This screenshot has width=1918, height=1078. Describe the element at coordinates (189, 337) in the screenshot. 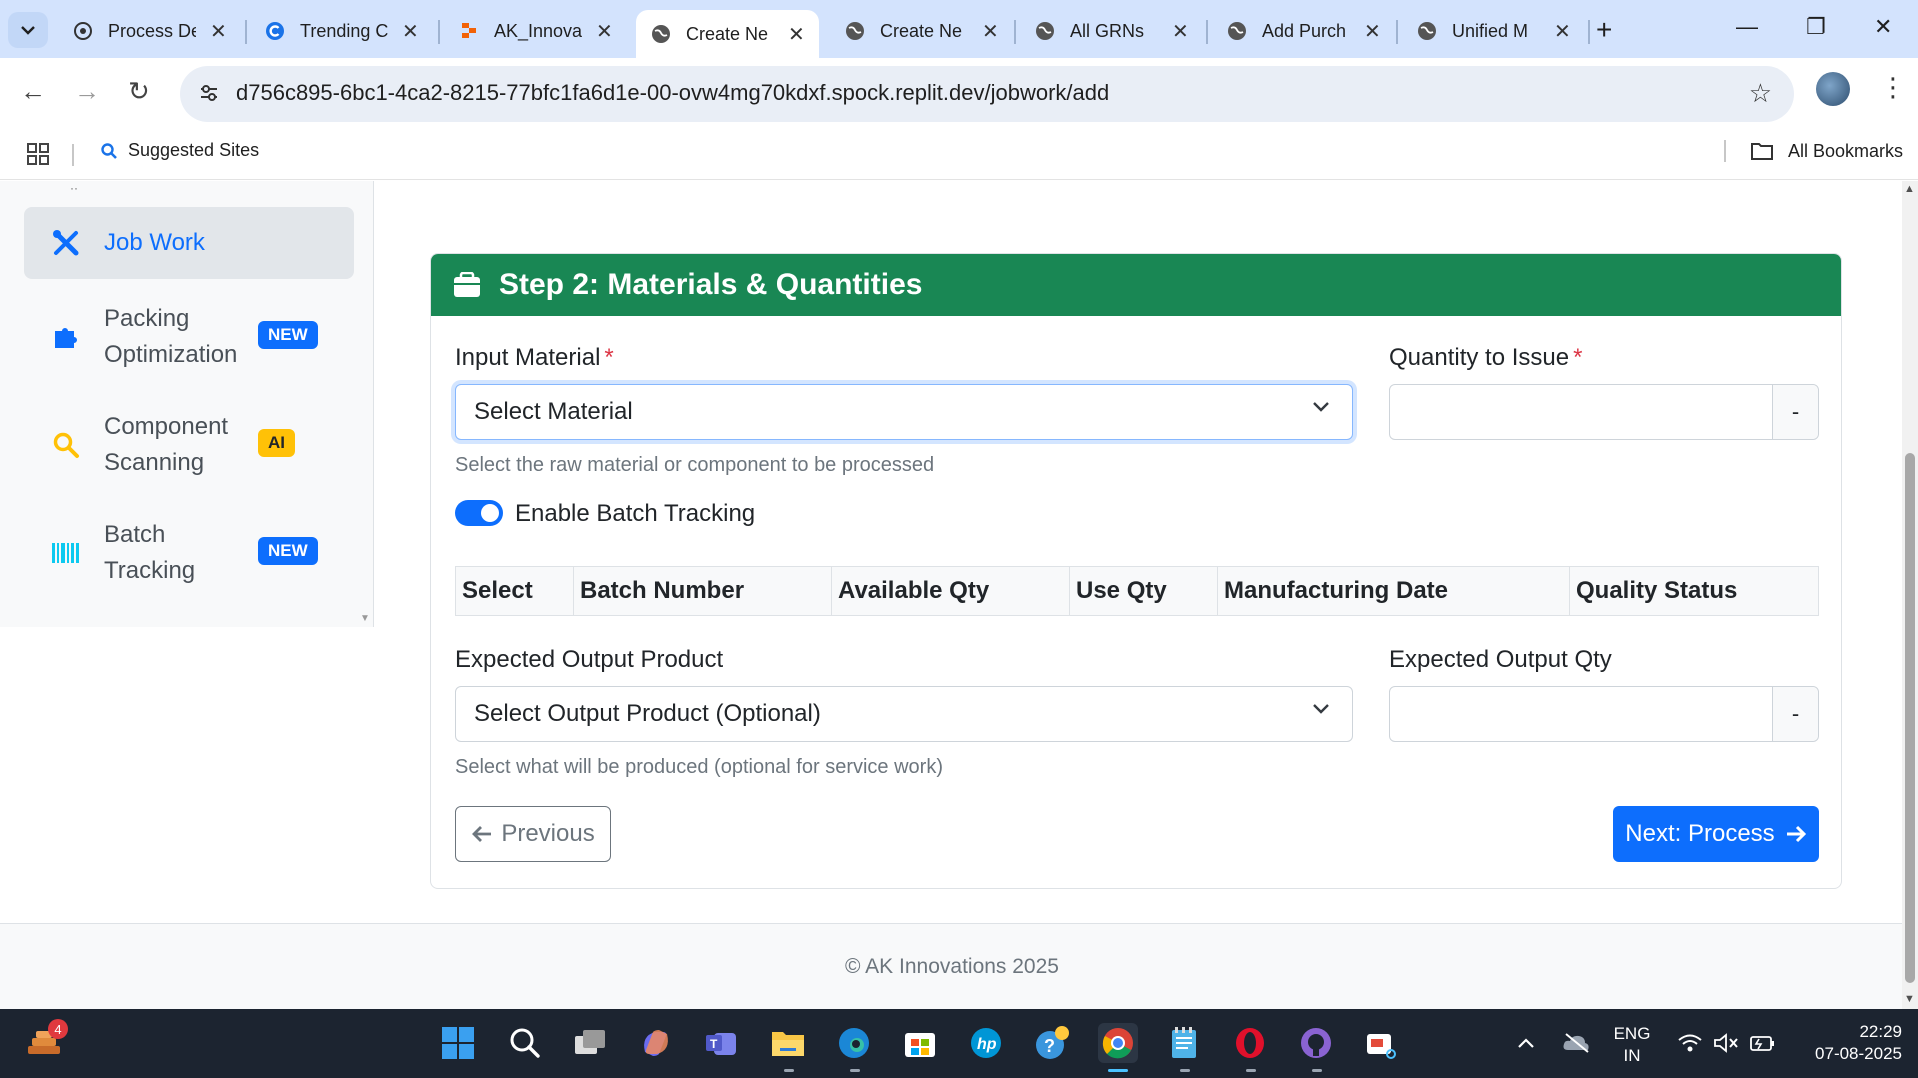

I see `sidebar-item-packing-optimization: Packing Optimization NEW` at that location.